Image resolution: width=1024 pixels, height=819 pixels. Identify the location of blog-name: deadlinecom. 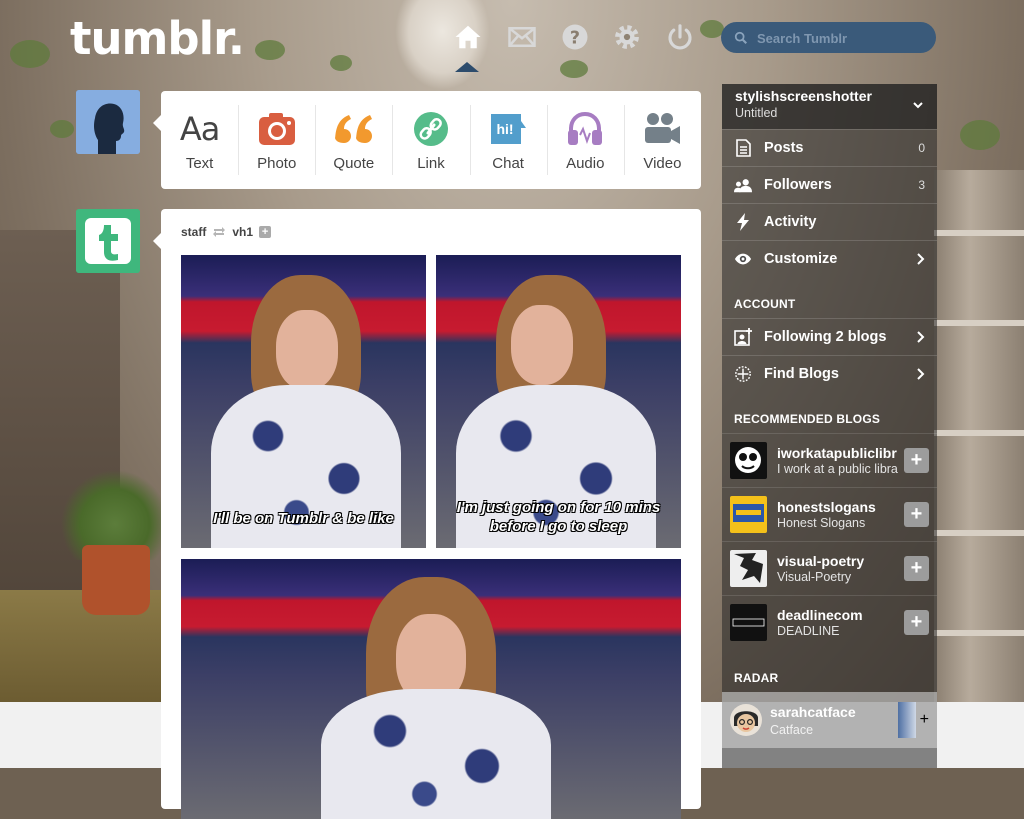
(820, 615).